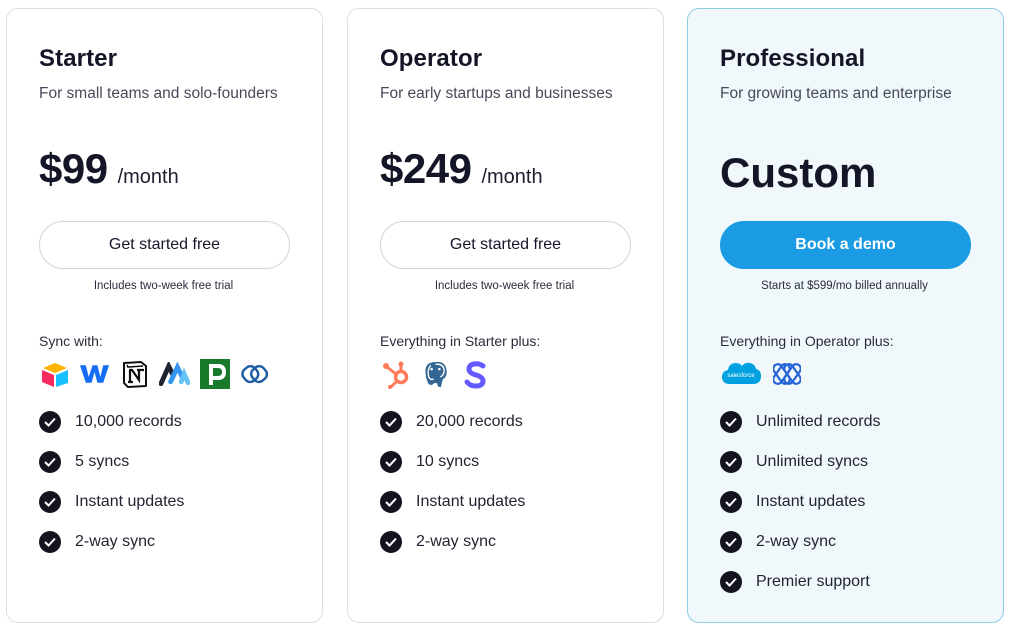 The image size is (1009, 632). What do you see at coordinates (812, 461) in the screenshot?
I see `feature-text: Unlimited syncs` at bounding box center [812, 461].